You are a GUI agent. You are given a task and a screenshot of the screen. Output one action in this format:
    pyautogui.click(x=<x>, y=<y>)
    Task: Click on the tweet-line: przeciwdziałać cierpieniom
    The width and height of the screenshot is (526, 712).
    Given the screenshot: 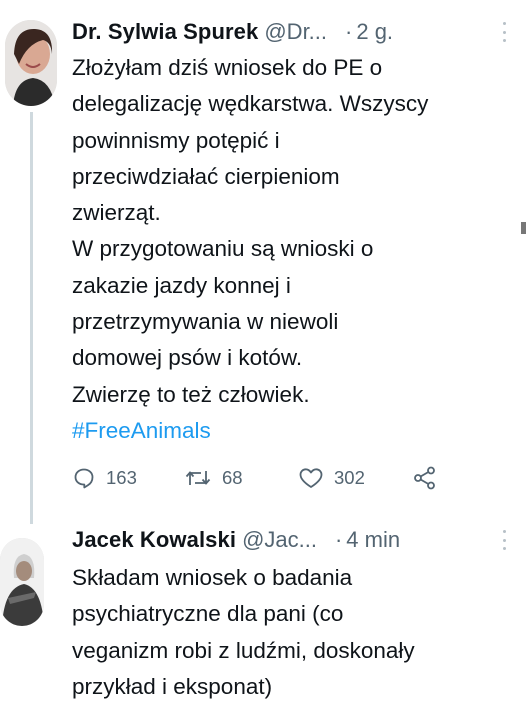 What is the action you would take?
    pyautogui.click(x=206, y=176)
    